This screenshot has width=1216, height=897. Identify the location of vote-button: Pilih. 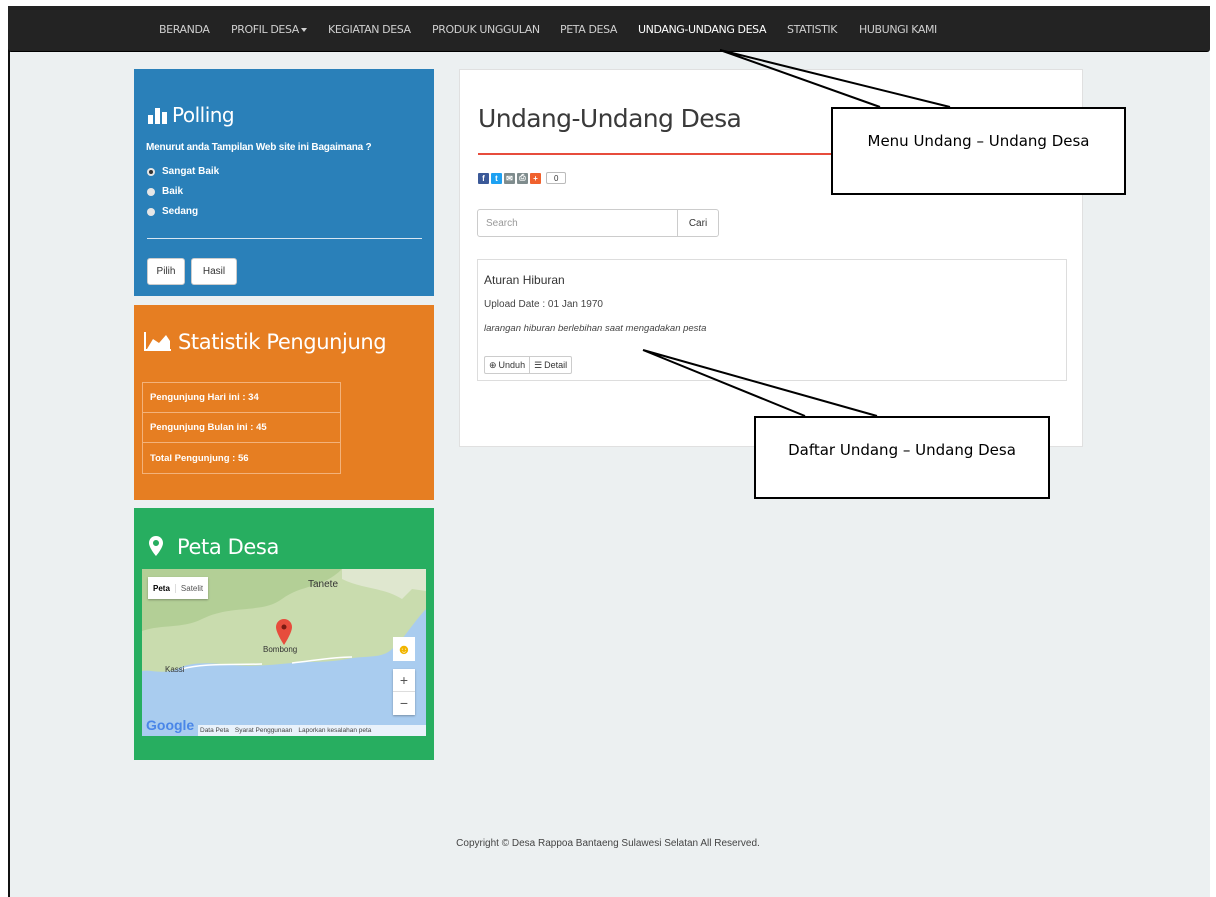
(166, 271).